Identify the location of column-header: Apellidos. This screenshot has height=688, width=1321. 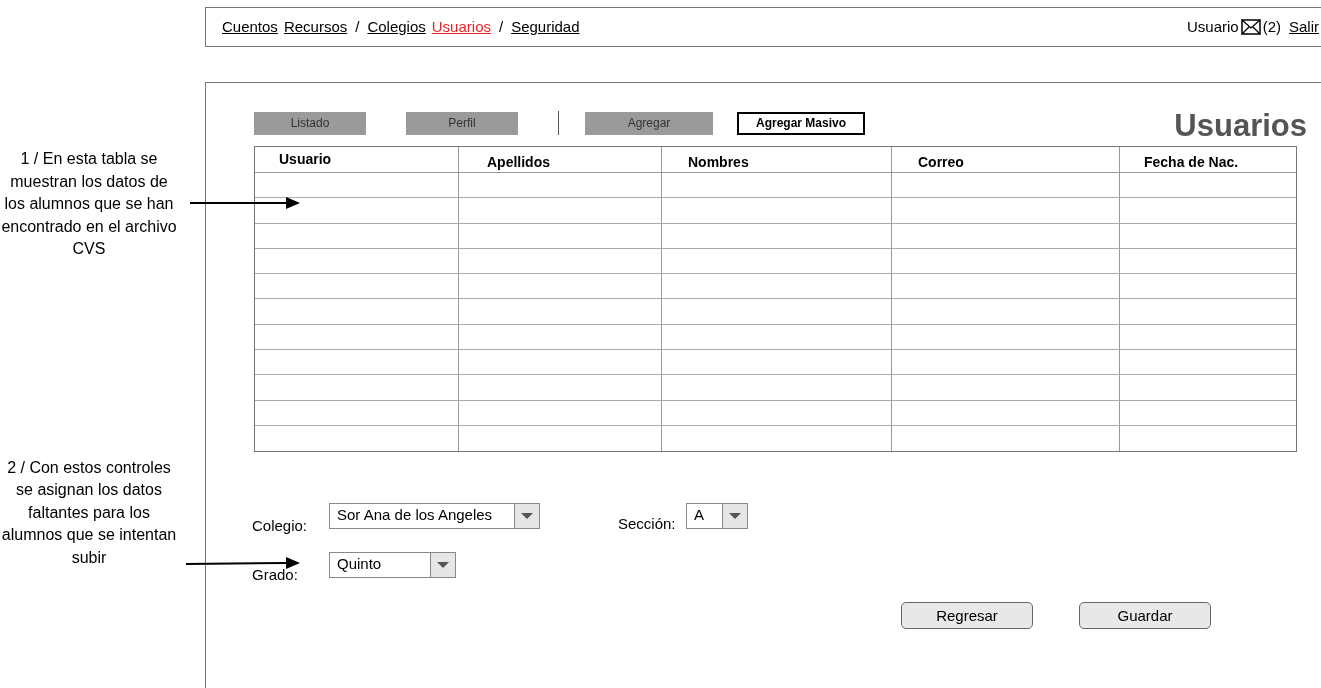
(518, 162).